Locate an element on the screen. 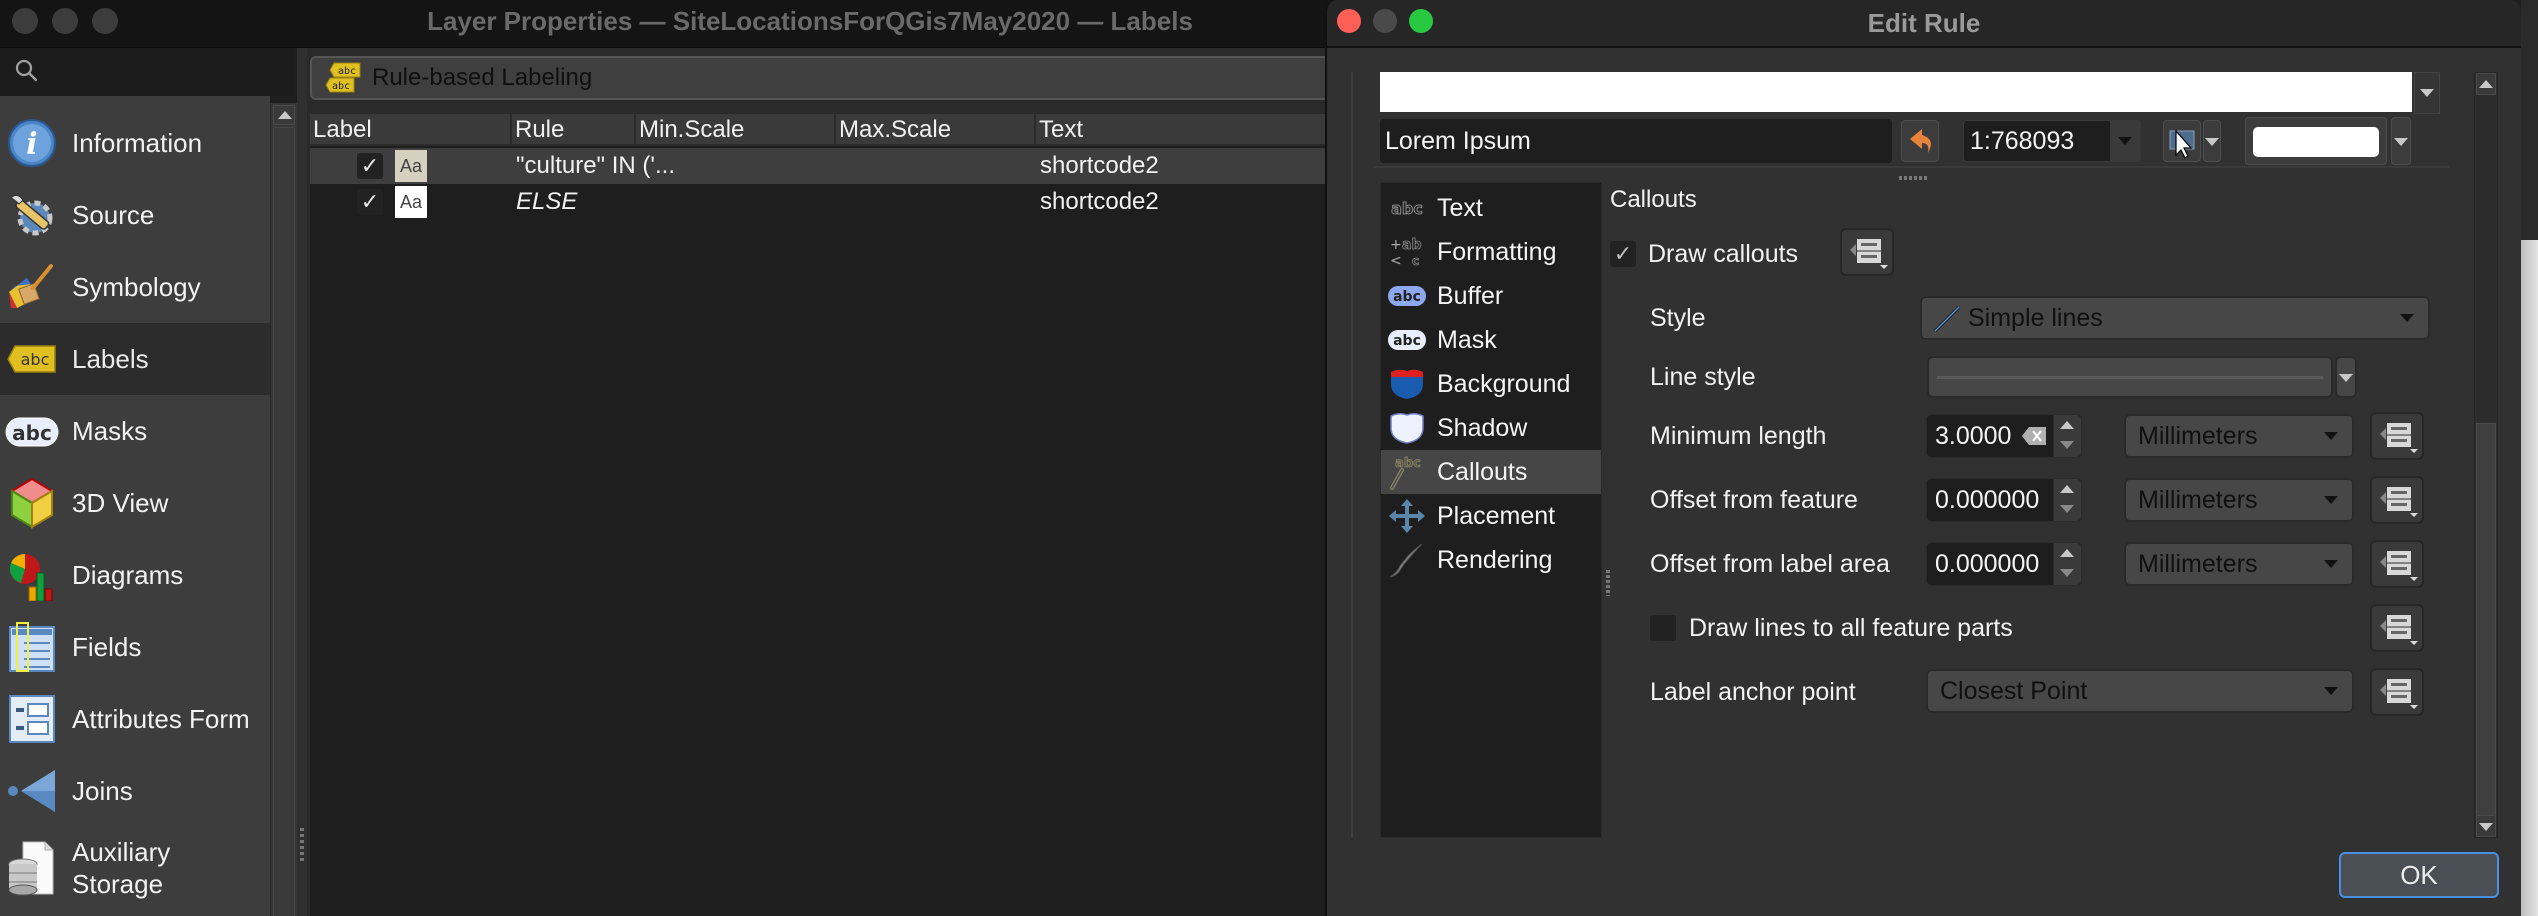 This screenshot has height=916, width=2538. minimize-button-inactive is located at coordinates (65, 21).